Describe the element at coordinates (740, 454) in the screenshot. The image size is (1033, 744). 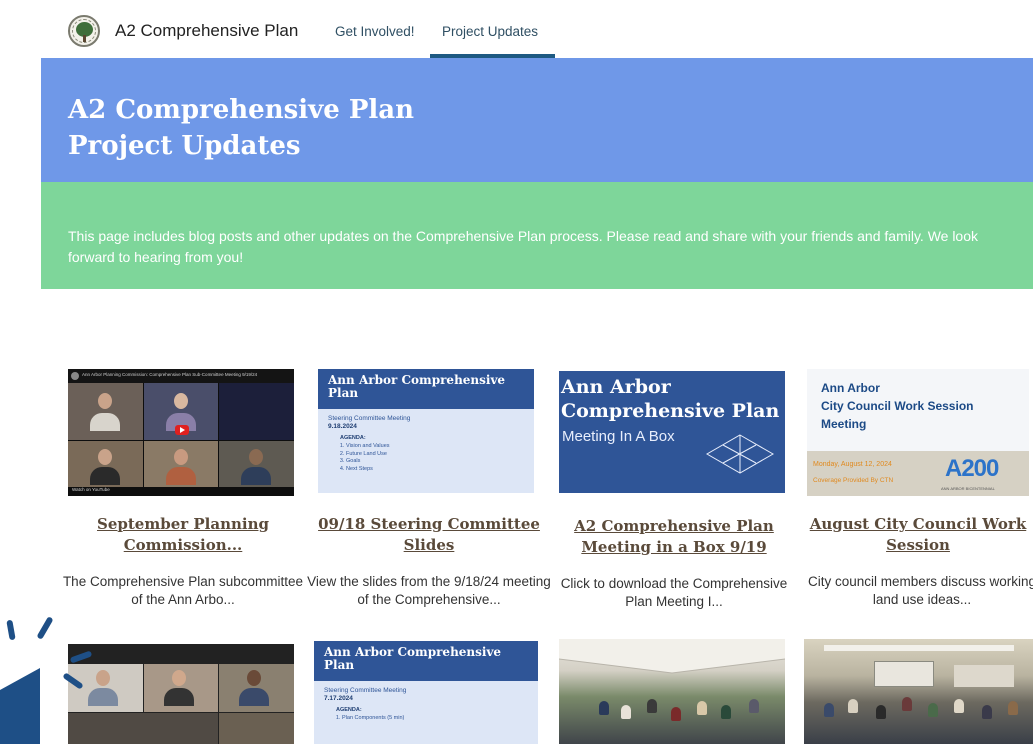
I see `box-outline-icon` at that location.